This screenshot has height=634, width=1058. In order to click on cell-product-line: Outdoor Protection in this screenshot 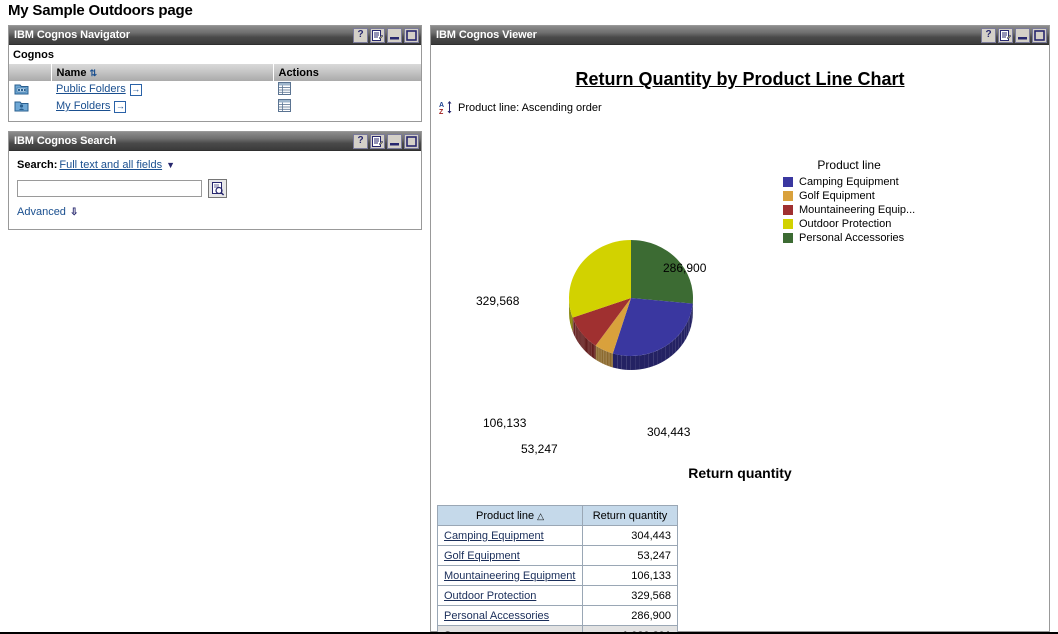, I will do `click(510, 595)`.